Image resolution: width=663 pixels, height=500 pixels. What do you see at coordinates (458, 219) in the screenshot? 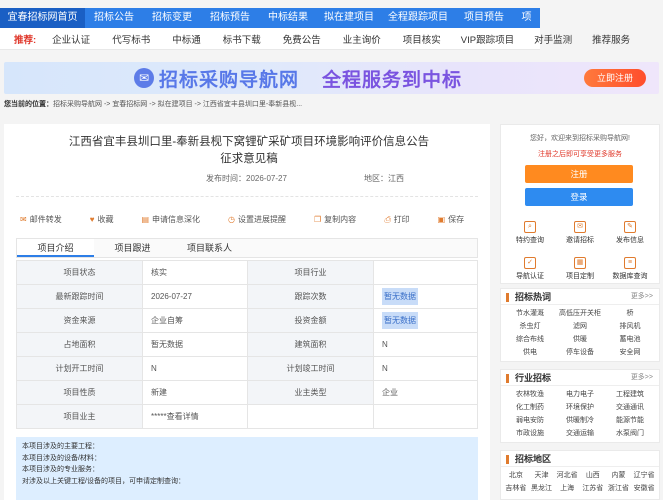
I see `save-button: ▣ 保存` at bounding box center [458, 219].